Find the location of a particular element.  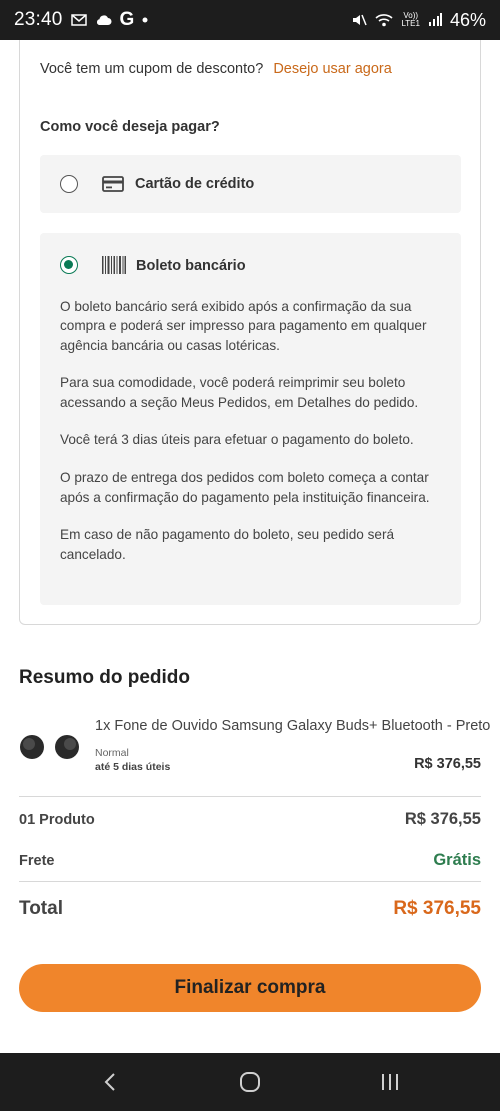

credit-card-label: Cartão de crédito is located at coordinates (195, 184).